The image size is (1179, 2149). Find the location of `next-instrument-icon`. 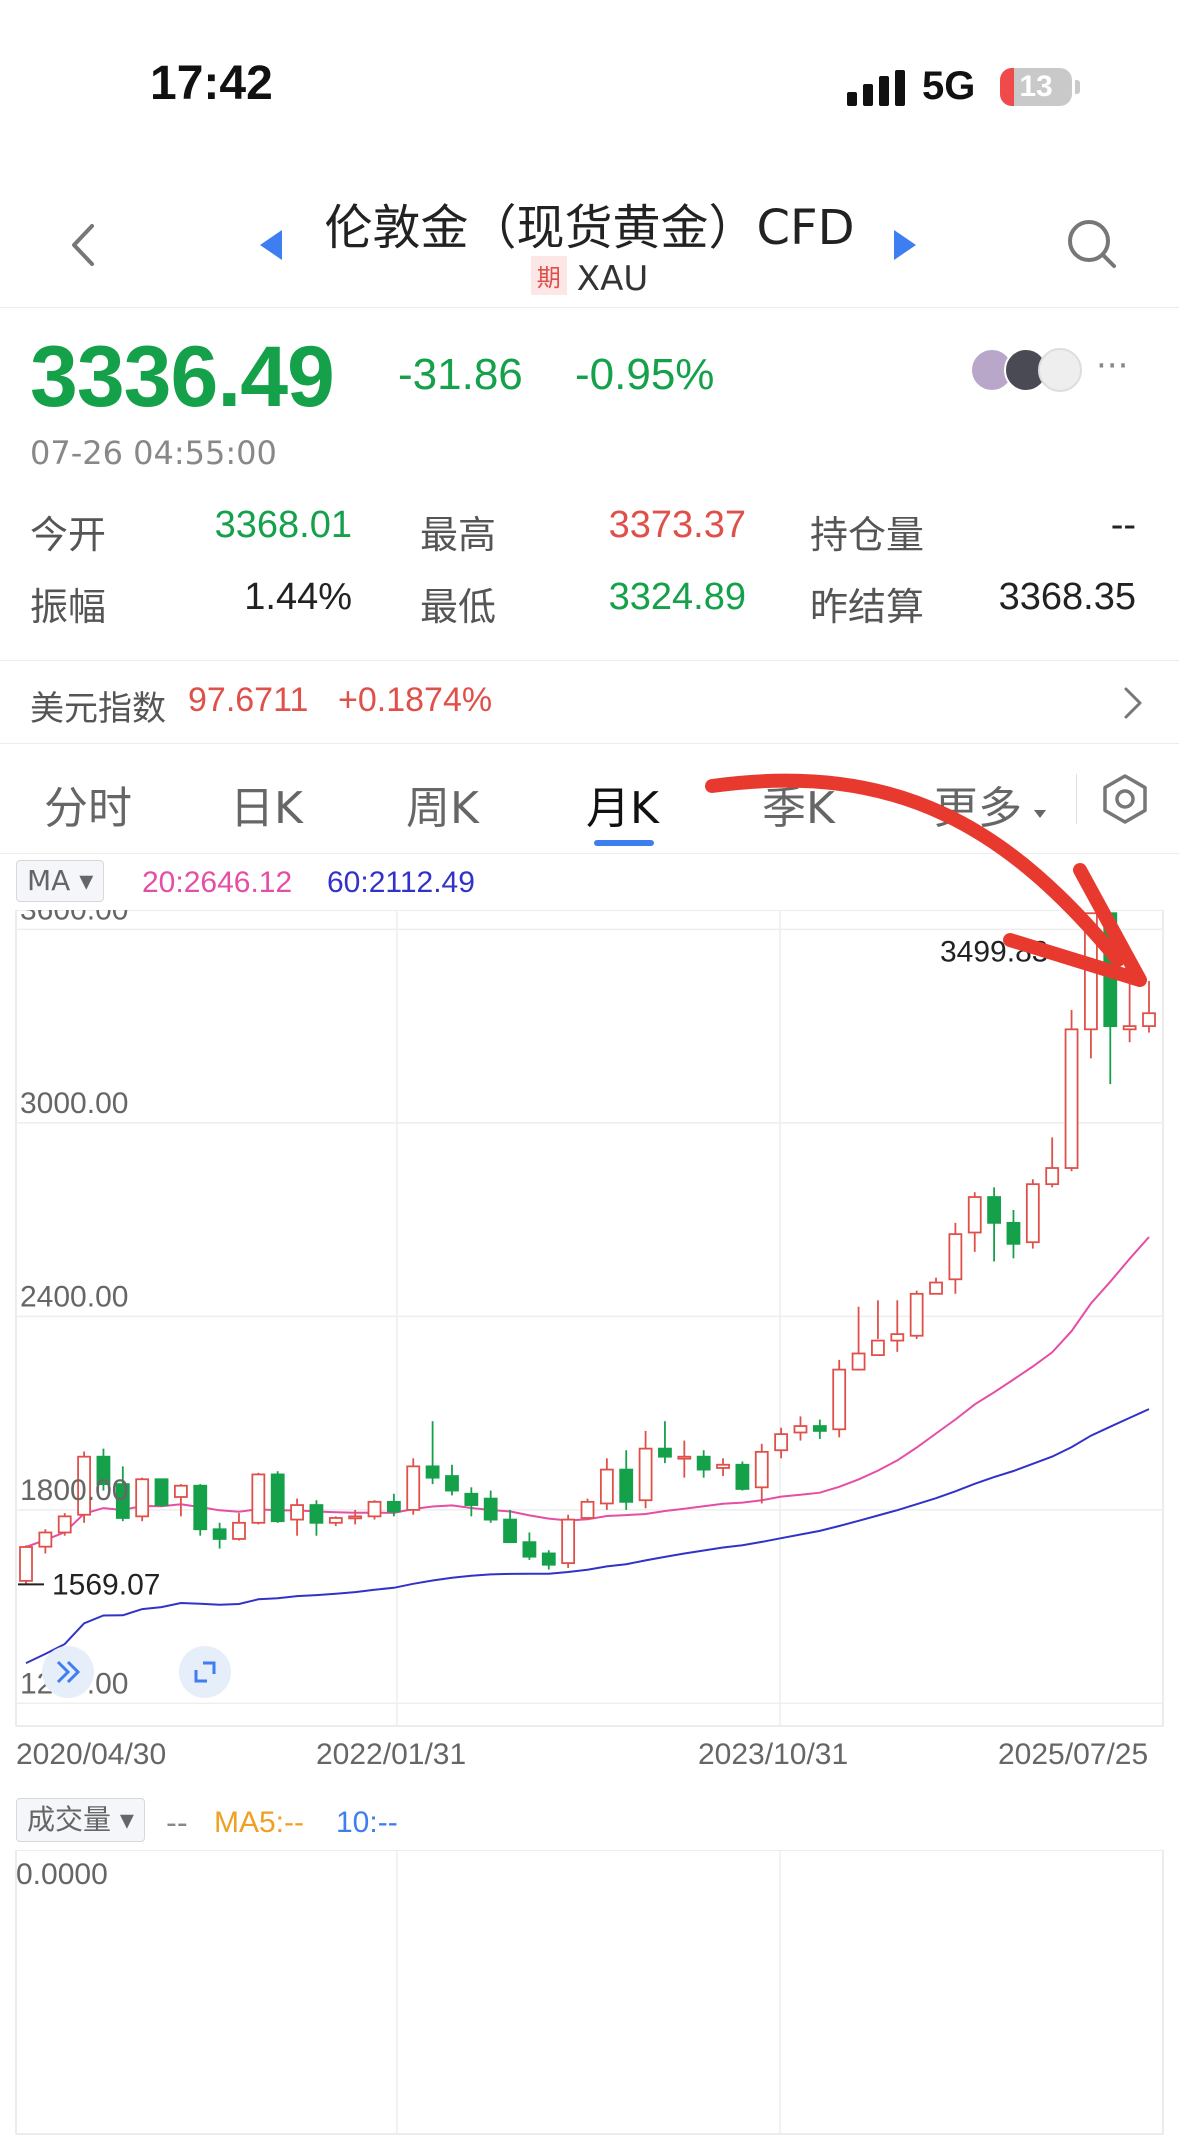

next-instrument-icon is located at coordinates (905, 245).